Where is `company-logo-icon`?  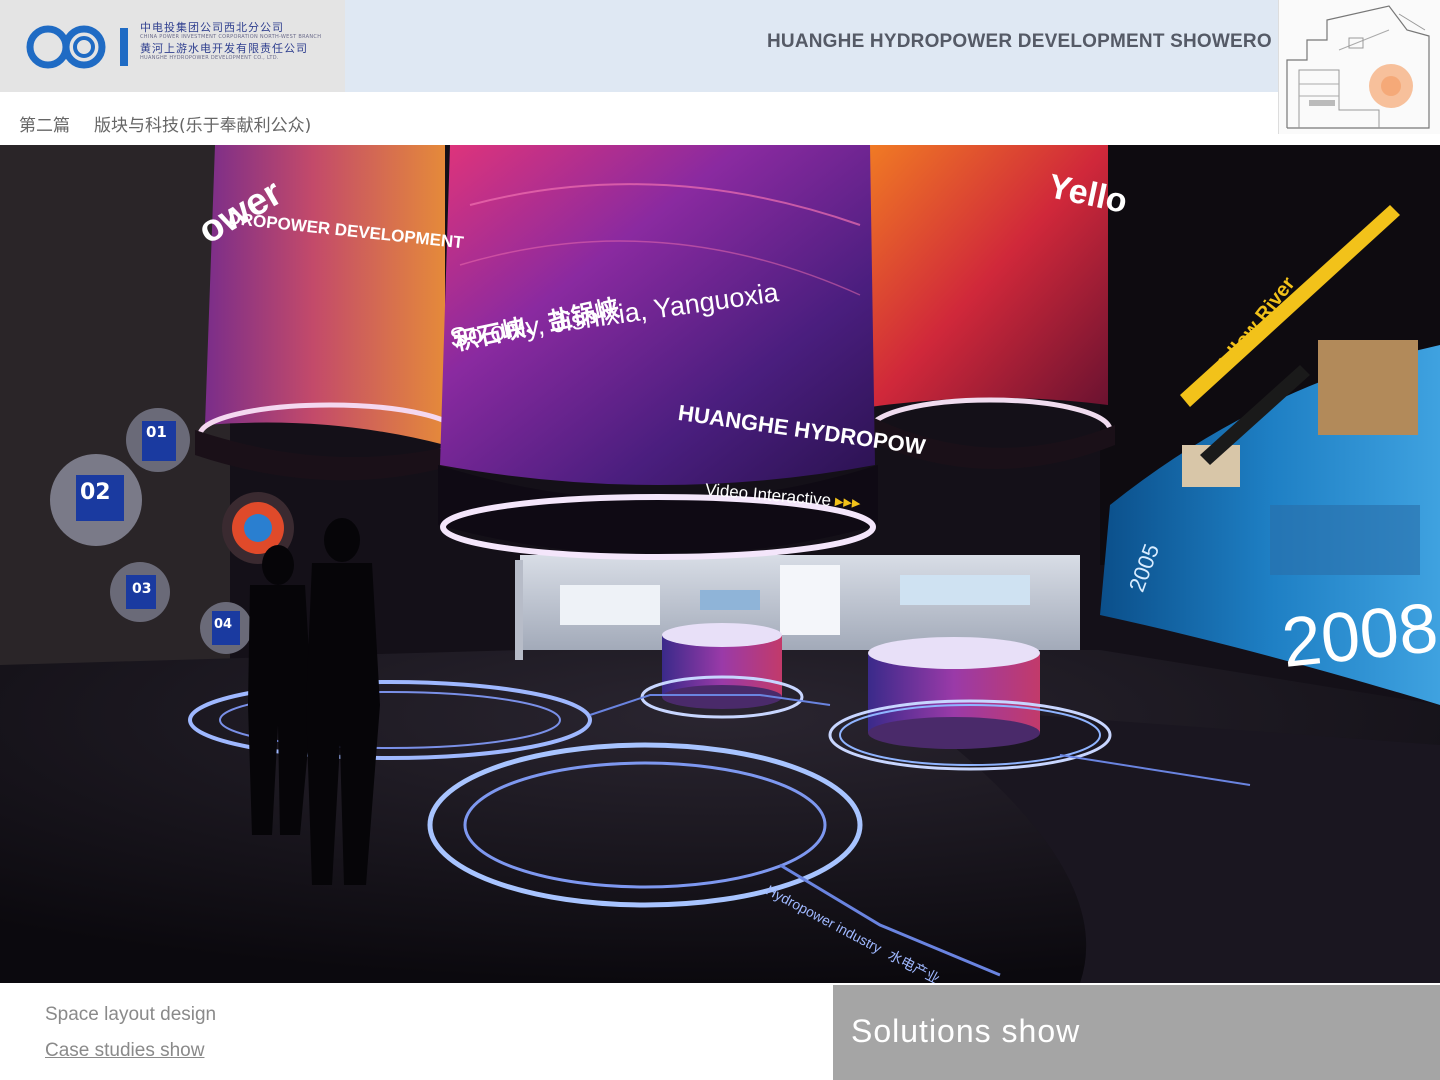
company-logo-icon is located at coordinates (77, 47).